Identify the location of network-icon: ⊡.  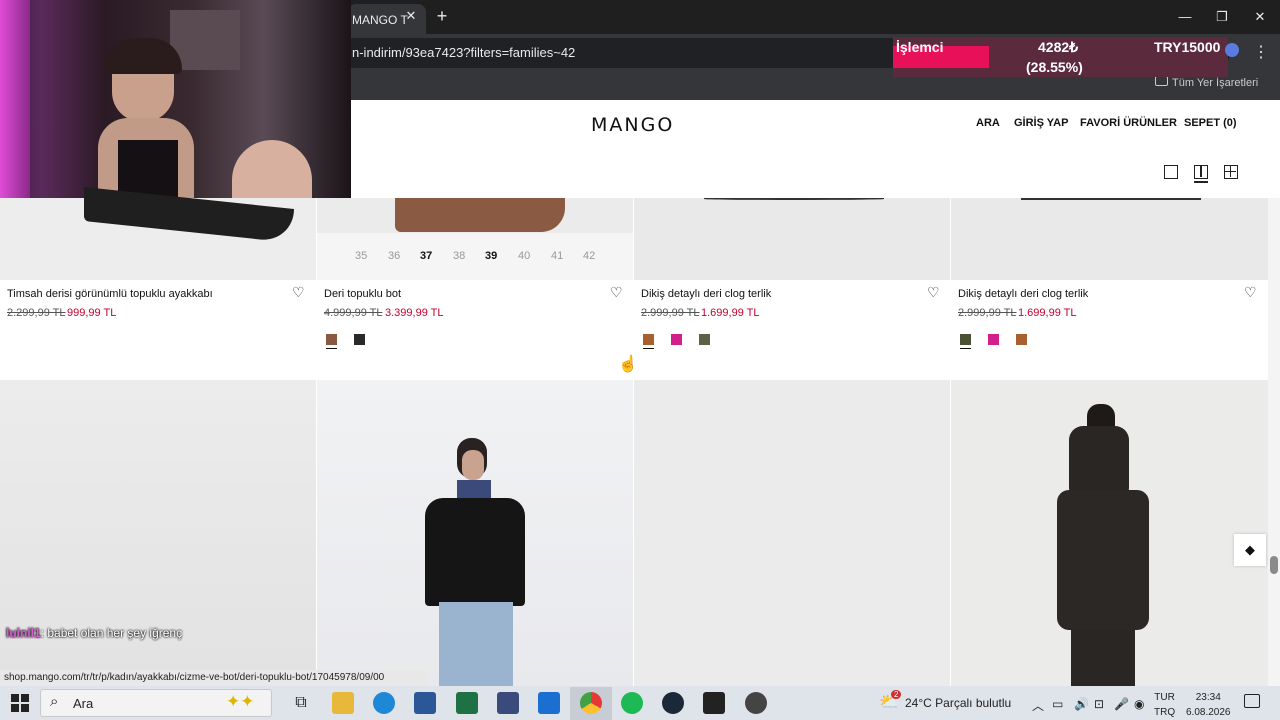
(1099, 704).